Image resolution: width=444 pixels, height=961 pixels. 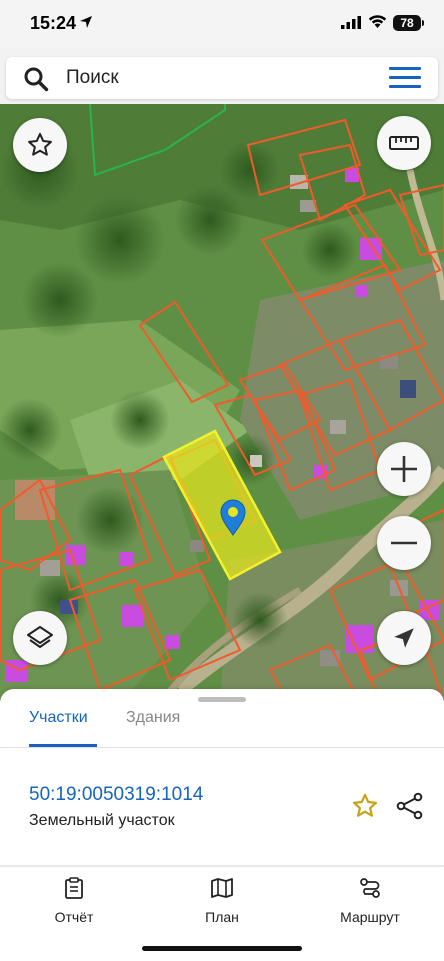 What do you see at coordinates (410, 806) in the screenshot?
I see `share-icon` at bounding box center [410, 806].